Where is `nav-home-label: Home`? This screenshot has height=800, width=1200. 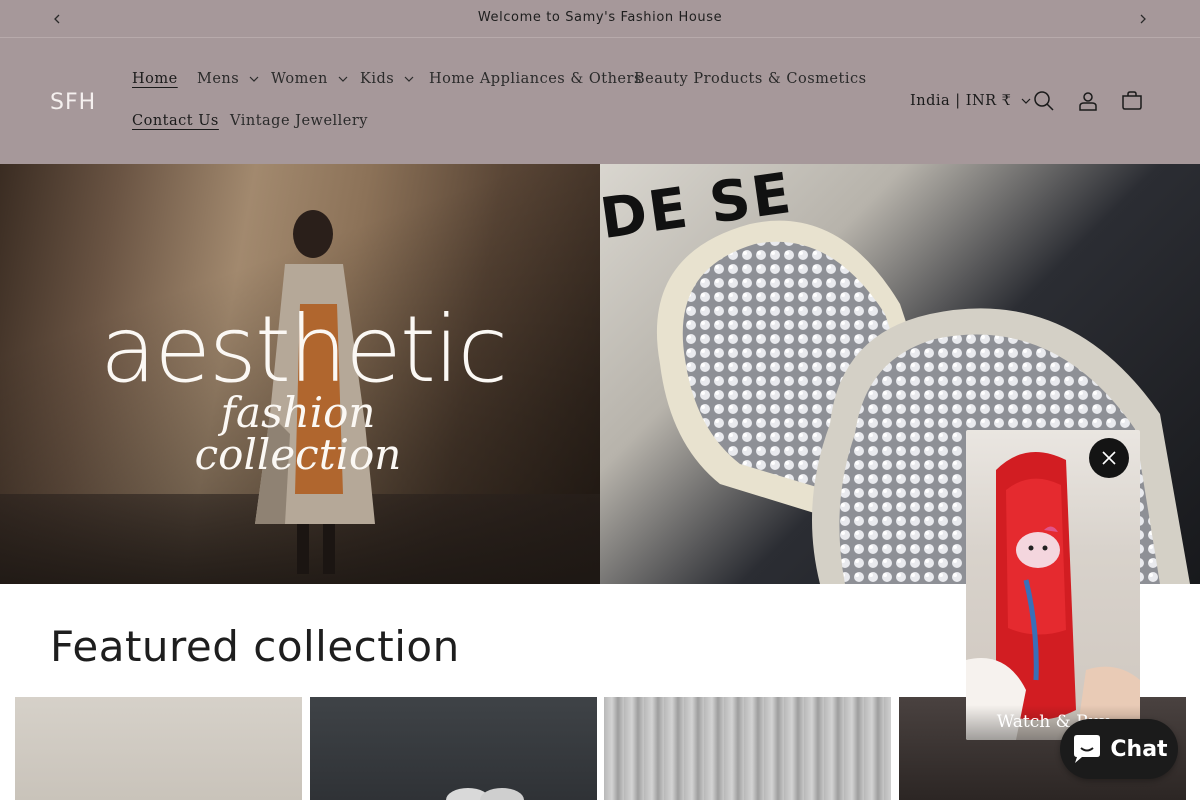
nav-home-label: Home is located at coordinates (155, 79).